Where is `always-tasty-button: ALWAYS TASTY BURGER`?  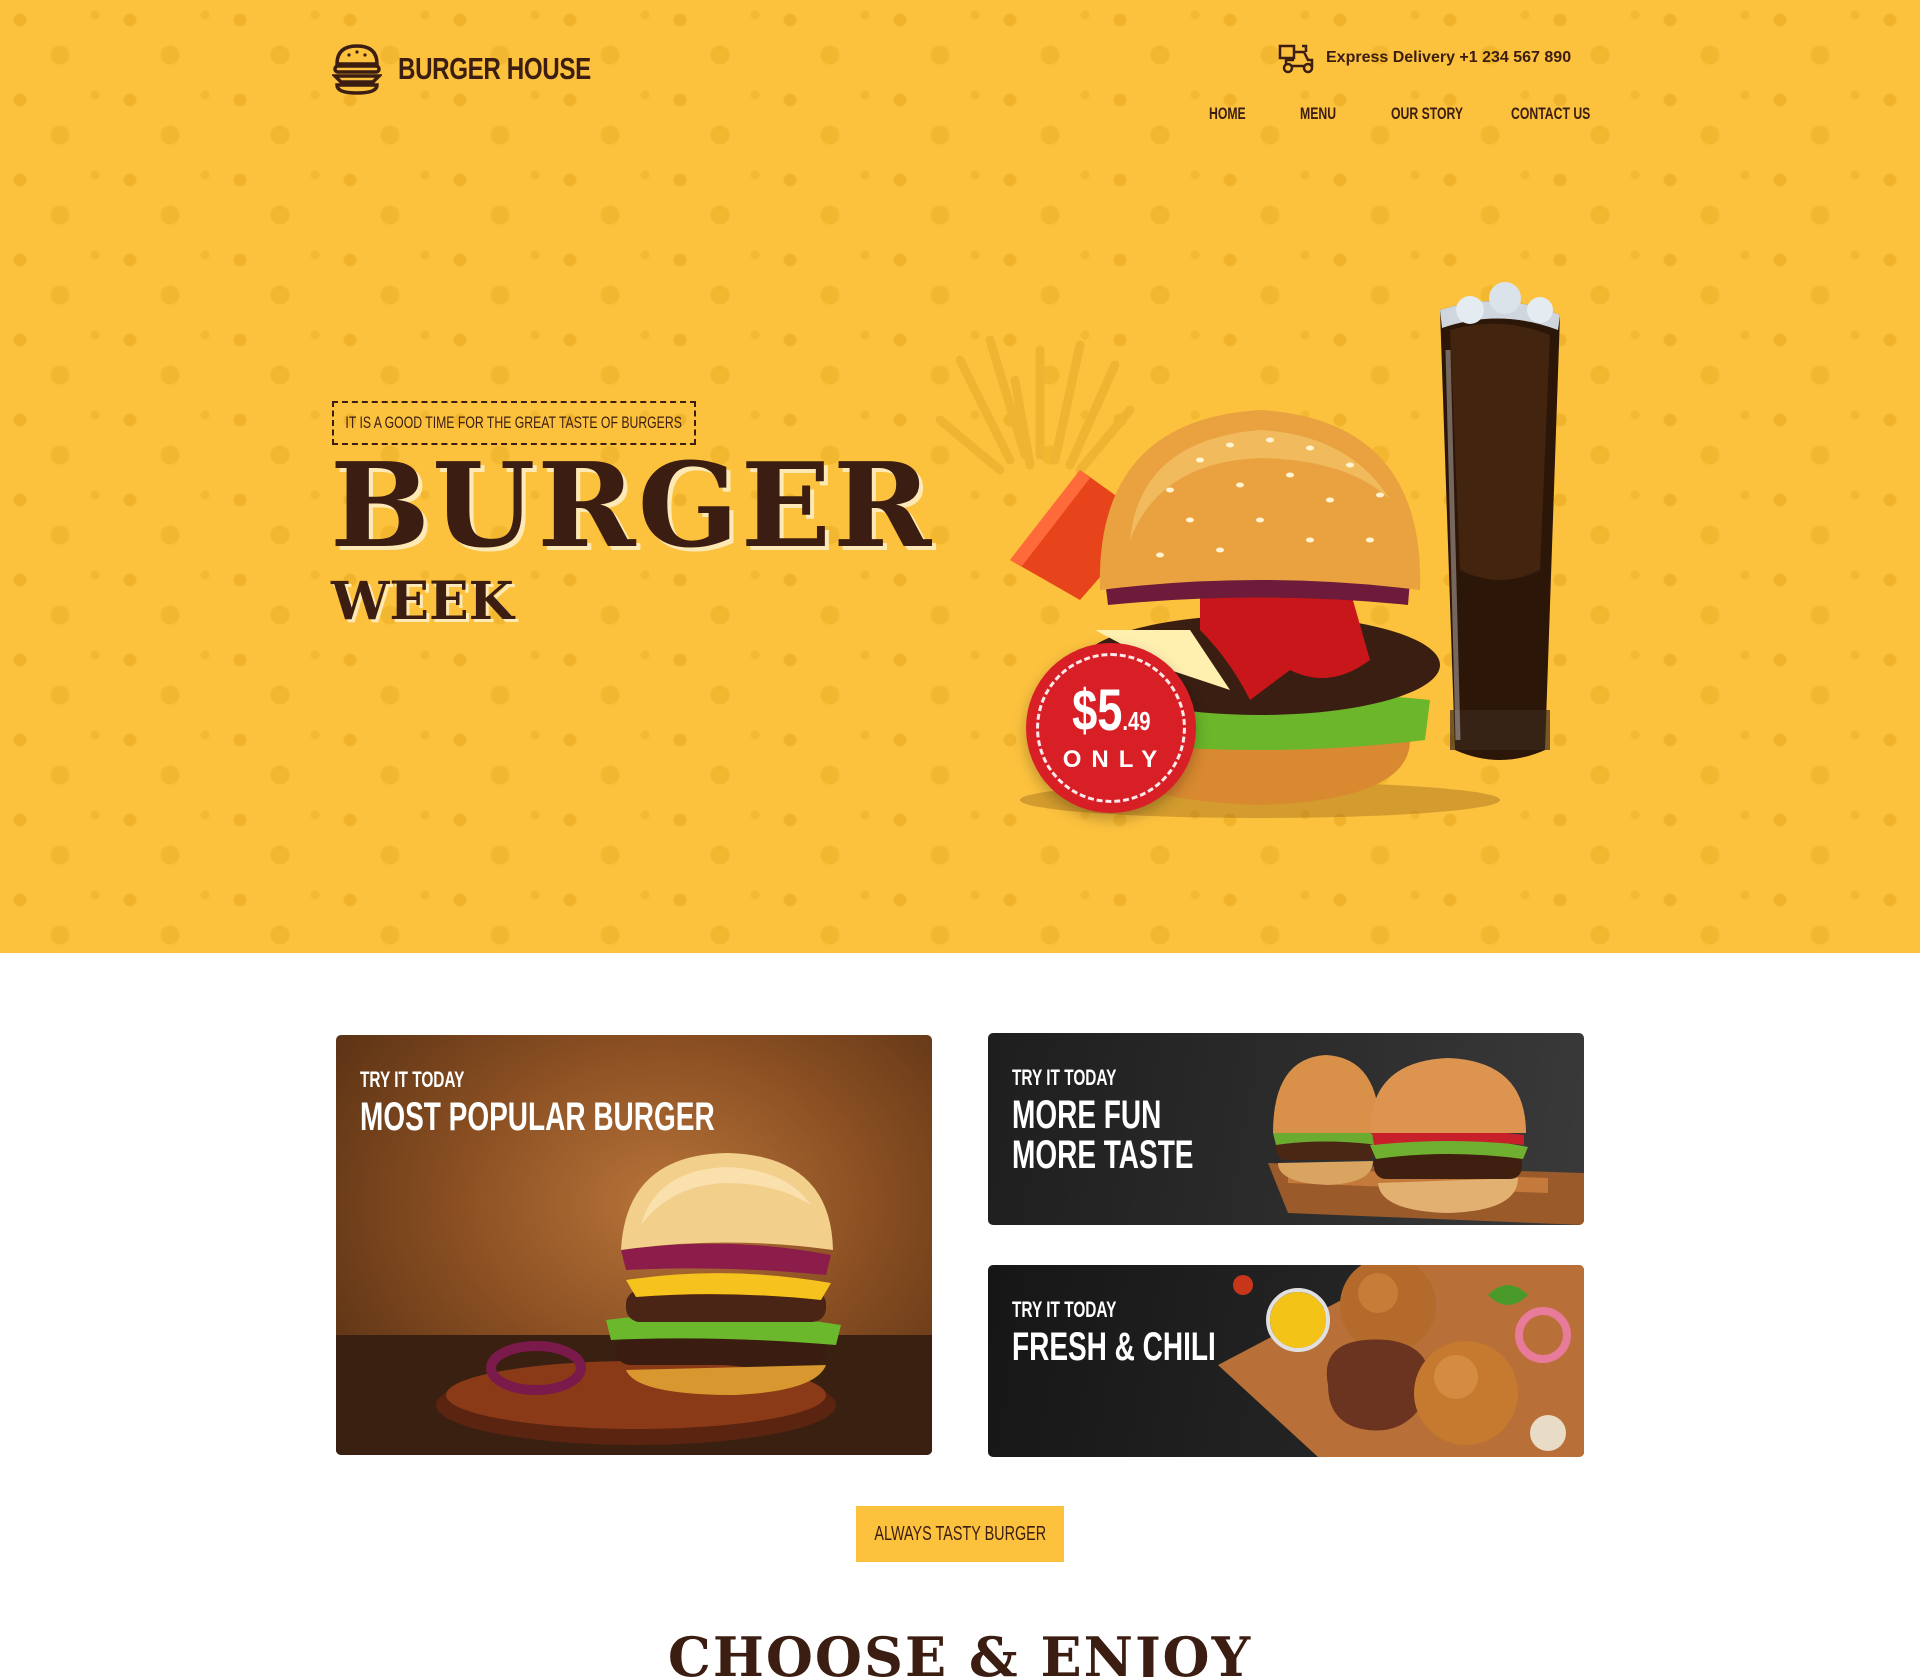
always-tasty-button: ALWAYS TASTY BURGER is located at coordinates (960, 1534).